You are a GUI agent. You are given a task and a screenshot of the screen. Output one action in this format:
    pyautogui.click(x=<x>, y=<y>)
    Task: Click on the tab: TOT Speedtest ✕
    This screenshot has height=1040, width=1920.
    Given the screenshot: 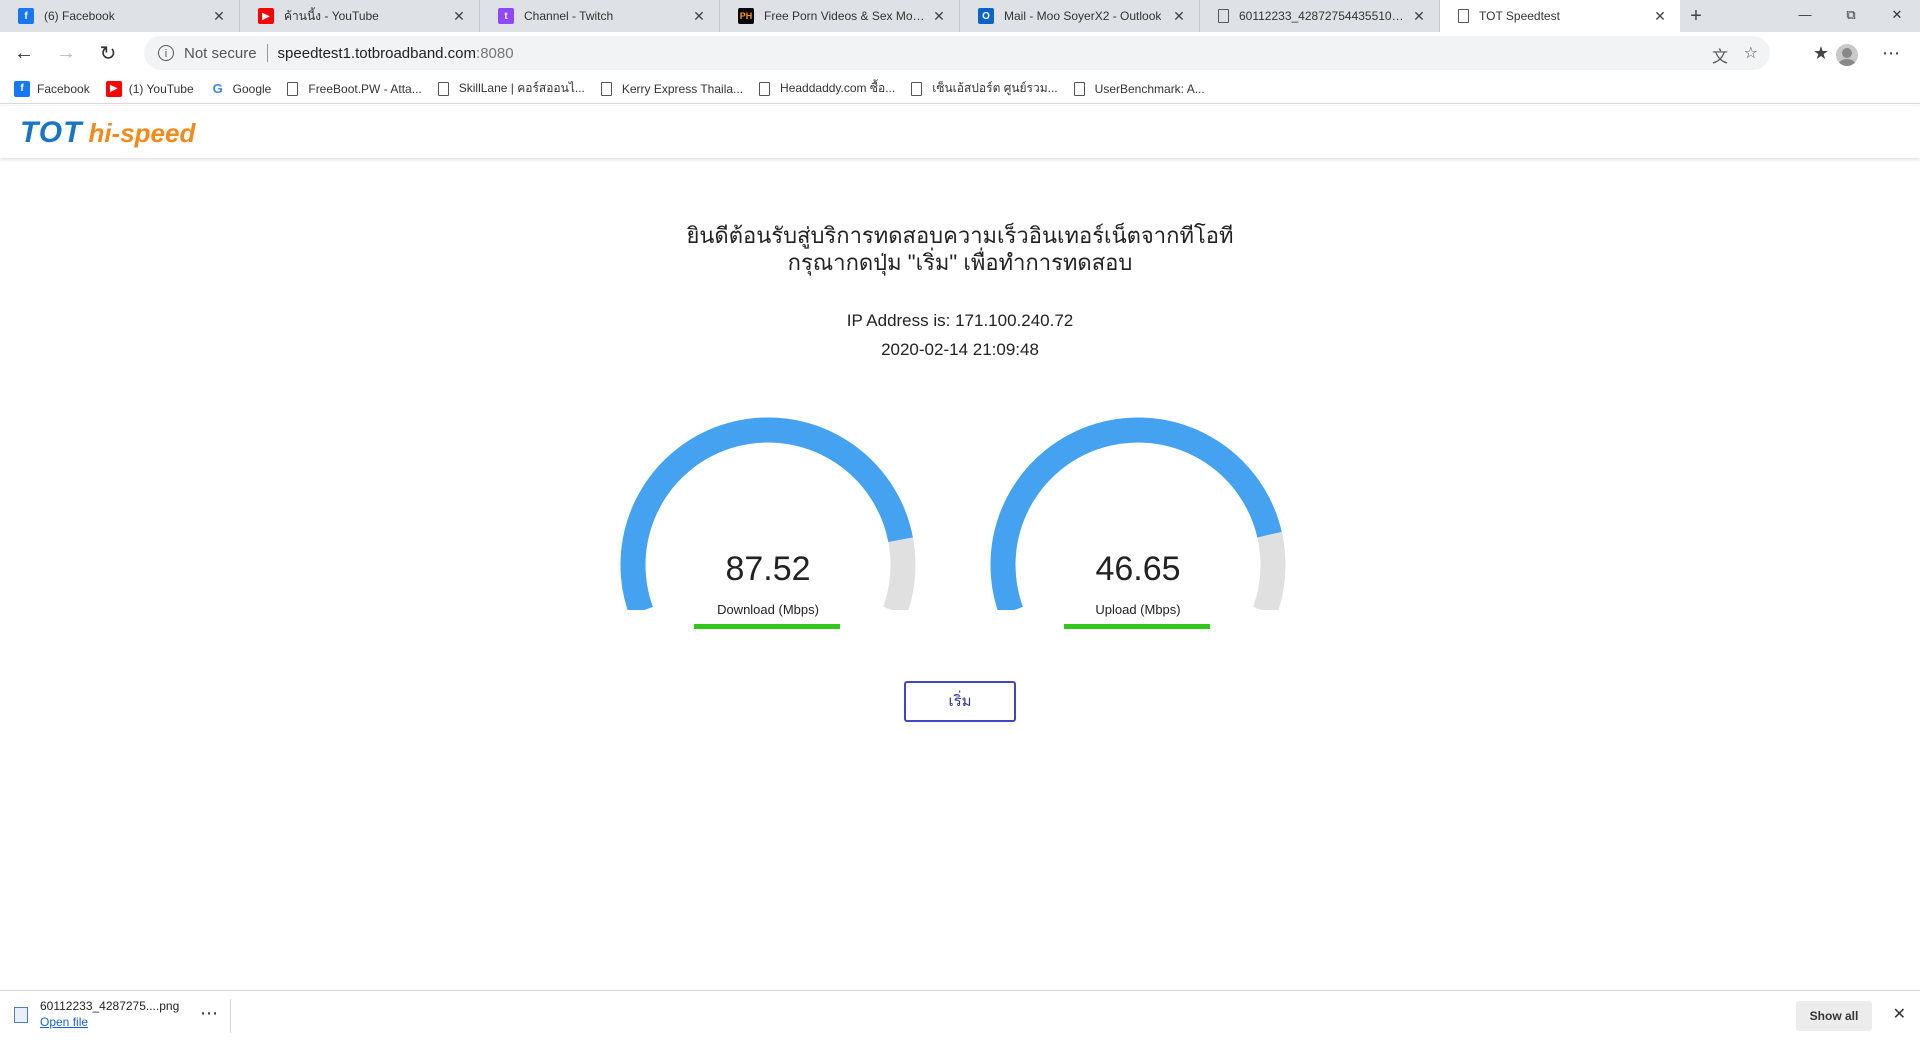 What is the action you would take?
    pyautogui.click(x=1560, y=16)
    